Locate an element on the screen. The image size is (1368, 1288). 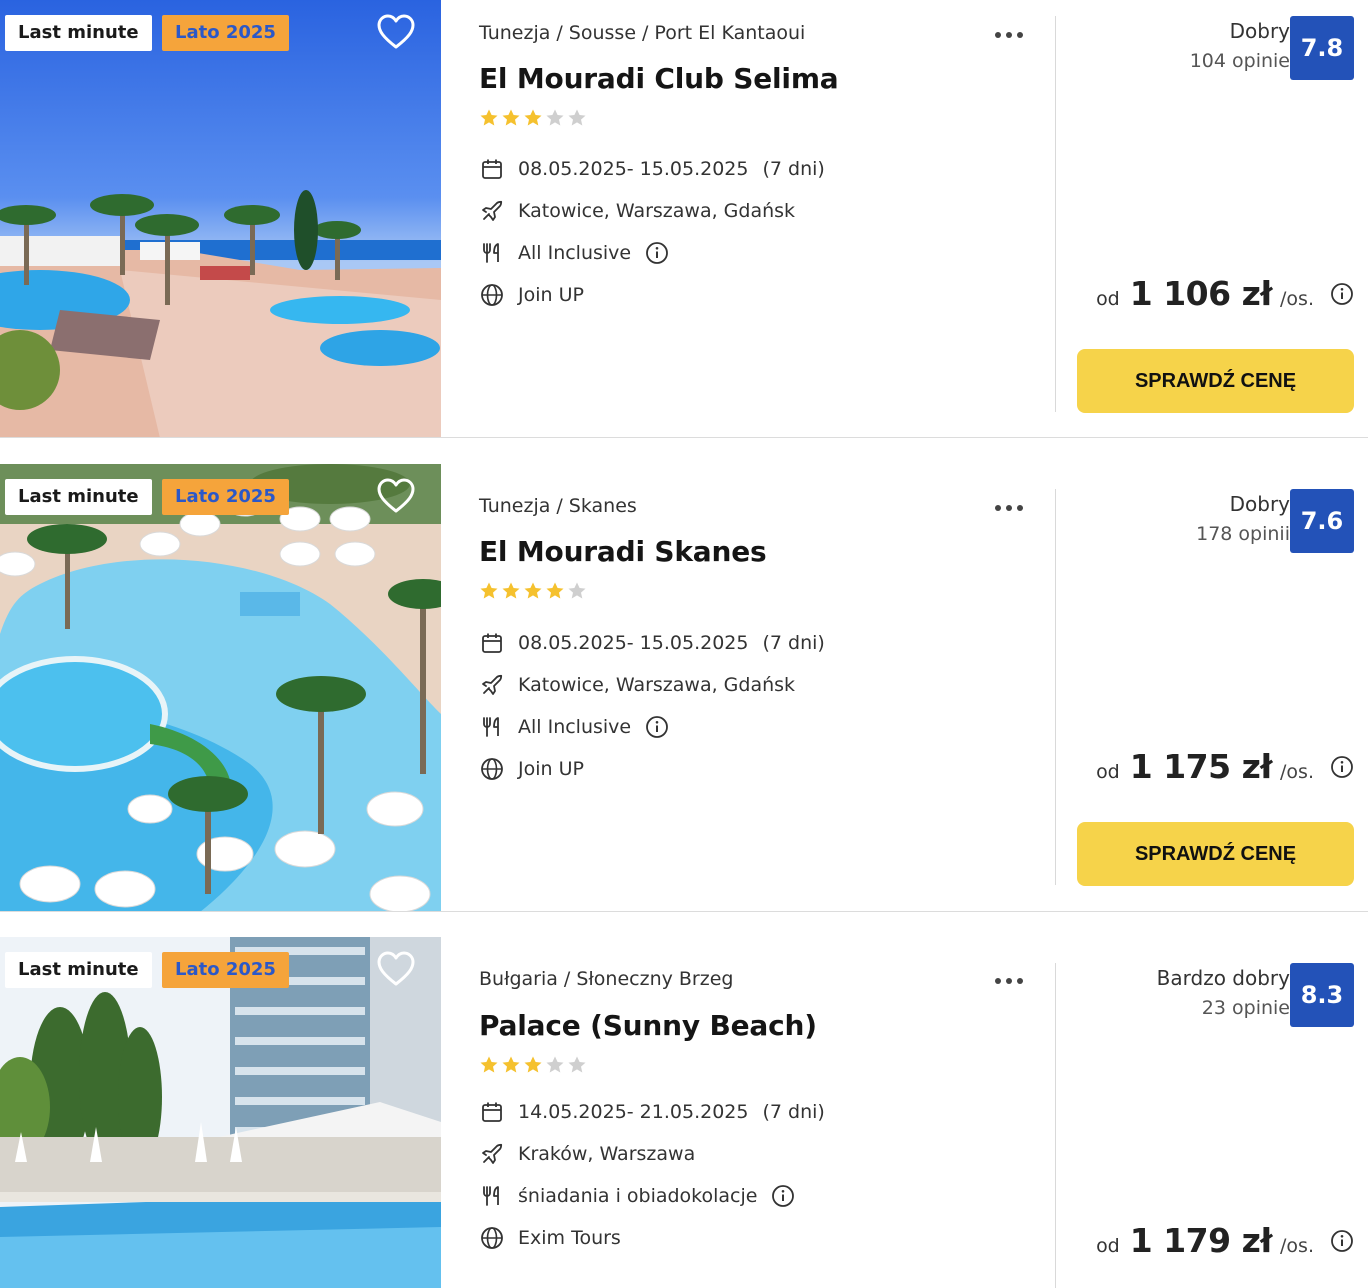
score-badge: 7.6 is located at coordinates (1322, 521).